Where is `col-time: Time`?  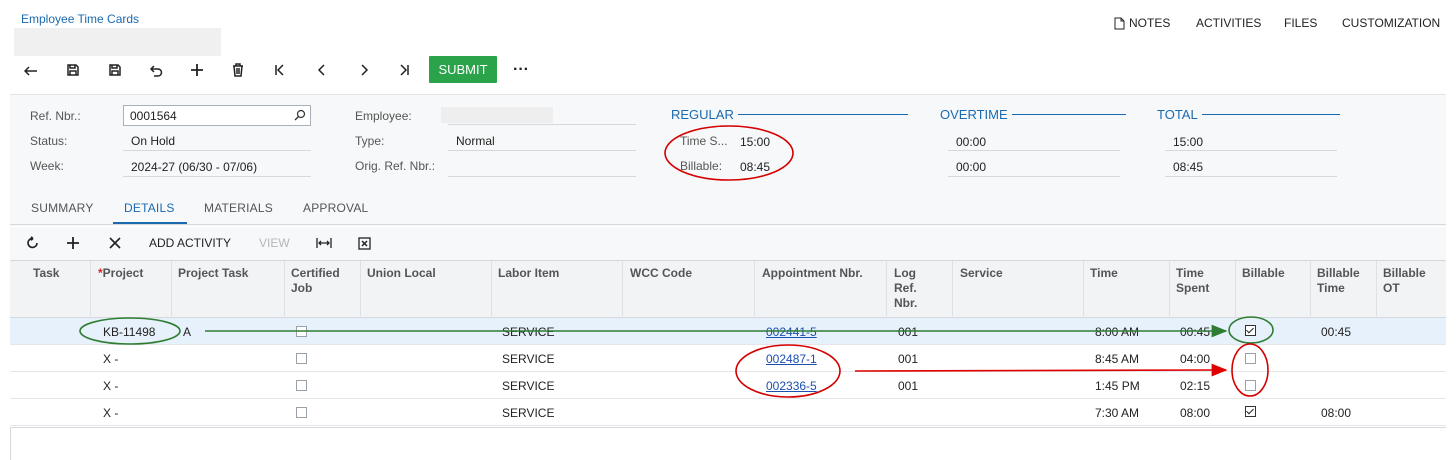
col-time: Time is located at coordinates (1104, 273).